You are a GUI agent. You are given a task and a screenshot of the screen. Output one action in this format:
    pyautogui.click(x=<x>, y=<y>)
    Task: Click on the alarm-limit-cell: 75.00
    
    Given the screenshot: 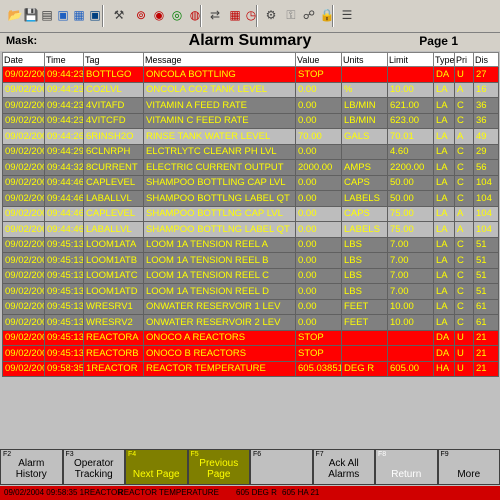 What is the action you would take?
    pyautogui.click(x=410, y=213)
    